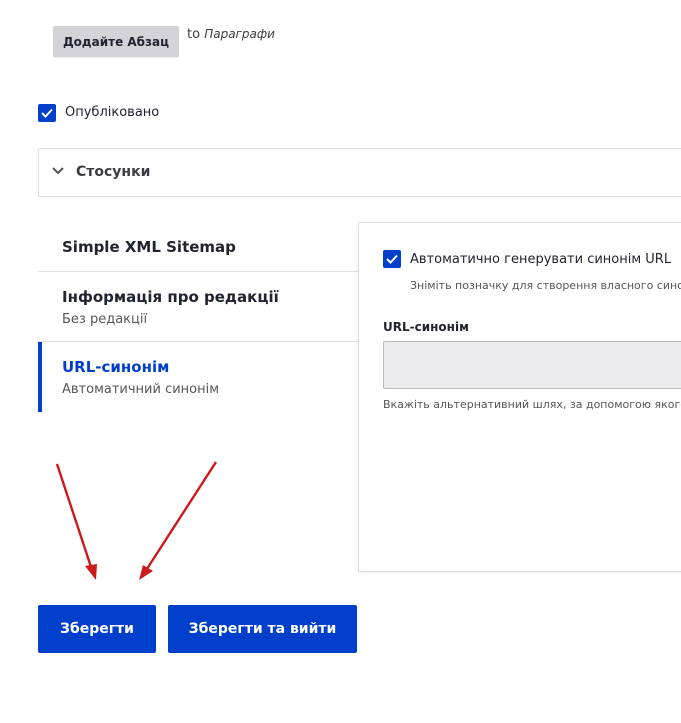 This screenshot has width=681, height=723. I want to click on save-and-exit-button: Зберегти та вийти, so click(262, 629).